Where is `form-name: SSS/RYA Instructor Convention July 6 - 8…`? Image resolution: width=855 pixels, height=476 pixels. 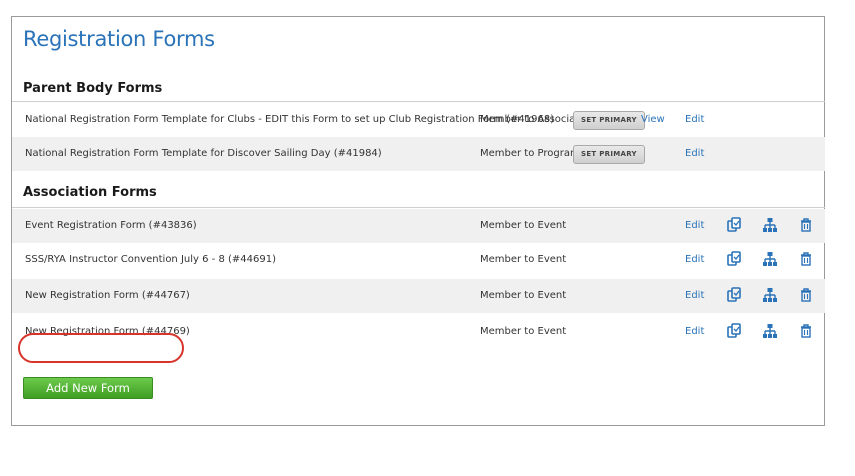 form-name: SSS/RYA Instructor Convention July 6 - 8… is located at coordinates (150, 259).